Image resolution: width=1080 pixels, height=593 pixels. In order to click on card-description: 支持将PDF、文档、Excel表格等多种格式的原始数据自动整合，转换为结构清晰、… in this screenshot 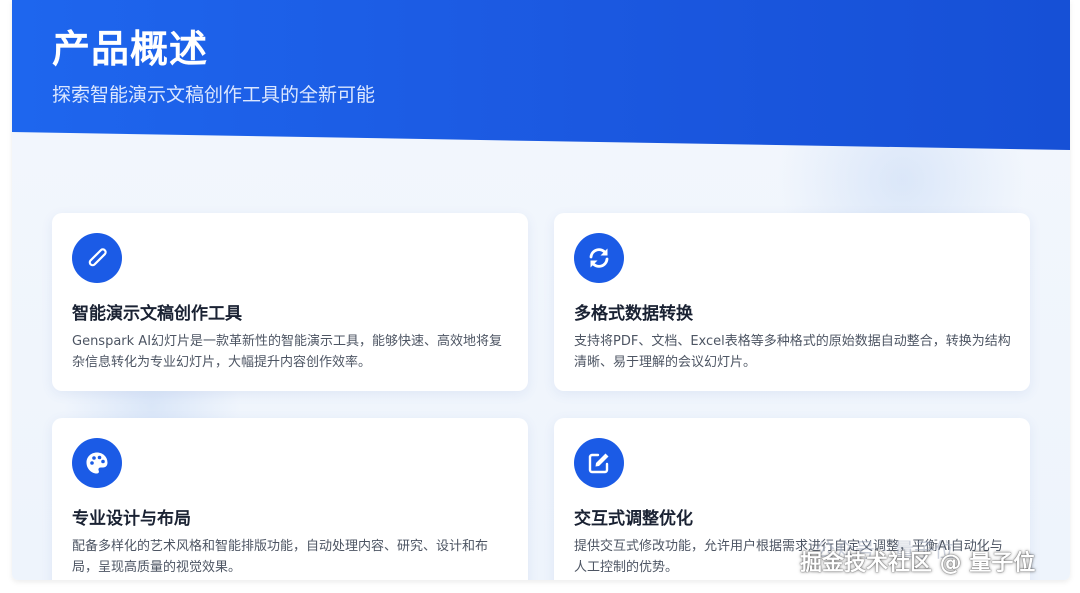, I will do `click(792, 352)`.